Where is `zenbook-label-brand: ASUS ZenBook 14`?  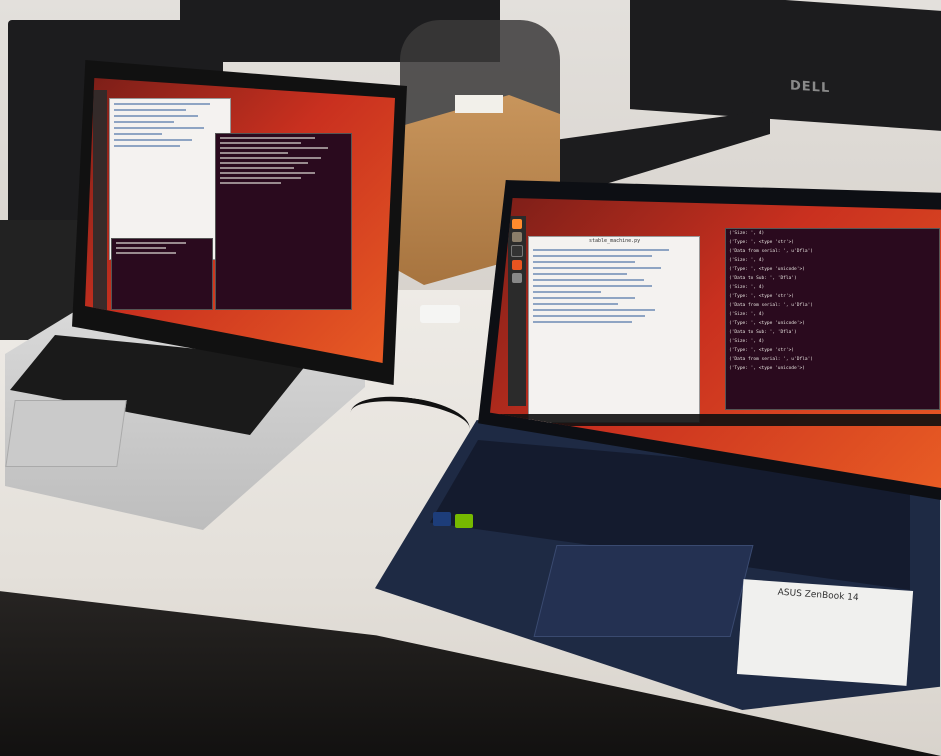
zenbook-label-brand: ASUS ZenBook 14 is located at coordinates (818, 595).